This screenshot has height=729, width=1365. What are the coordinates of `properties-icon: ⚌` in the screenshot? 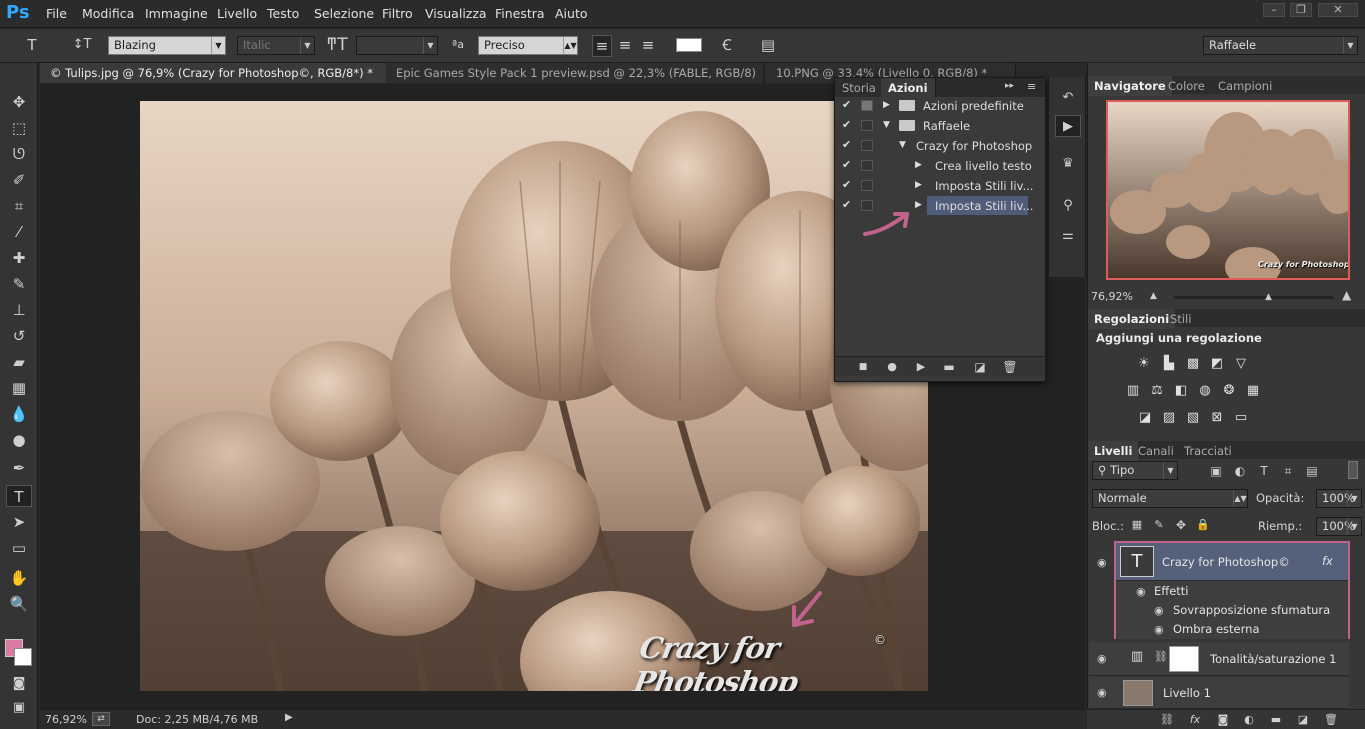 It's located at (1068, 236).